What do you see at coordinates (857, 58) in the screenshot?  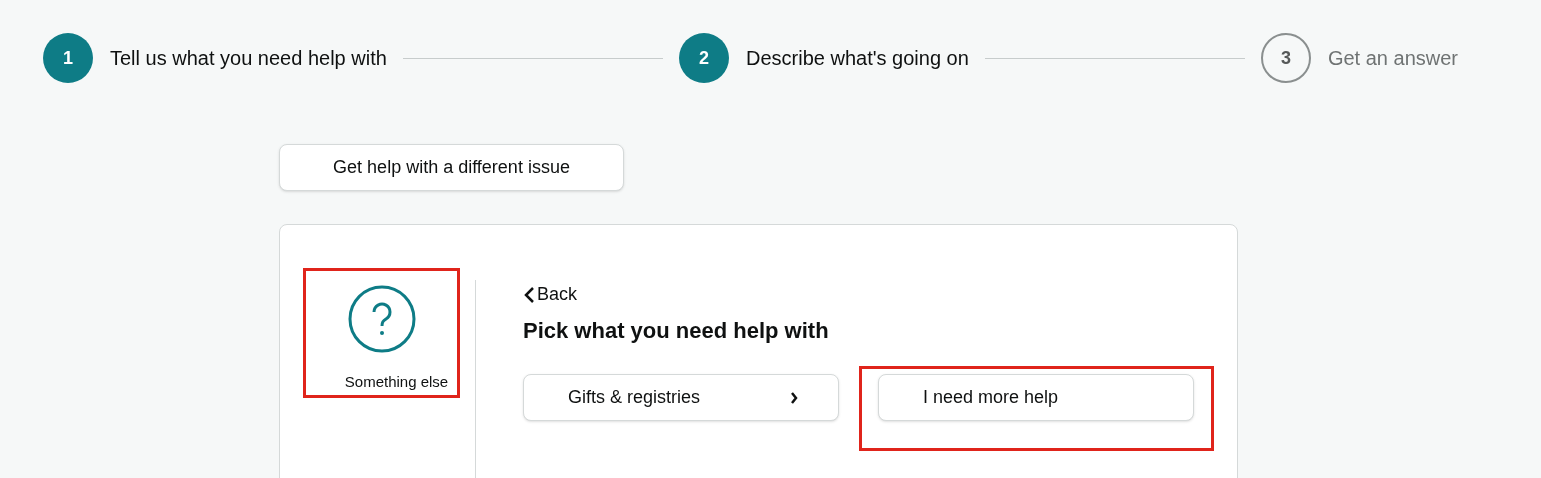 I see `step-label: Describe what's going on` at bounding box center [857, 58].